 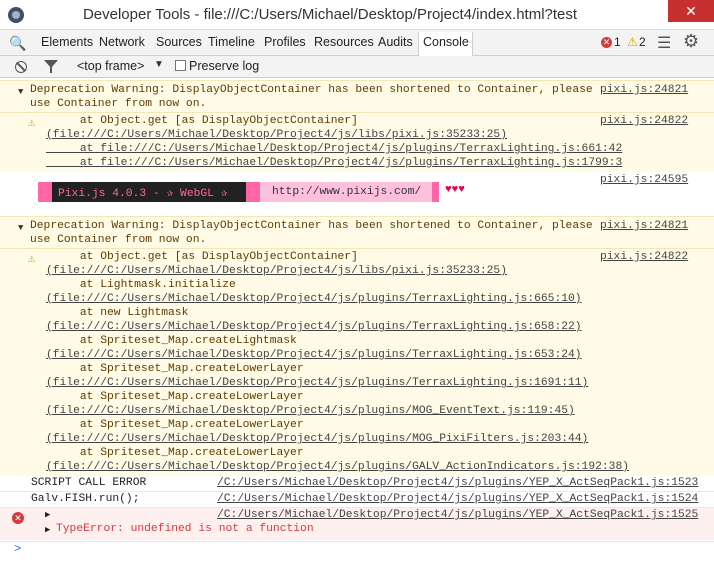 What do you see at coordinates (67, 42) in the screenshot?
I see `tab-elements: Elements` at bounding box center [67, 42].